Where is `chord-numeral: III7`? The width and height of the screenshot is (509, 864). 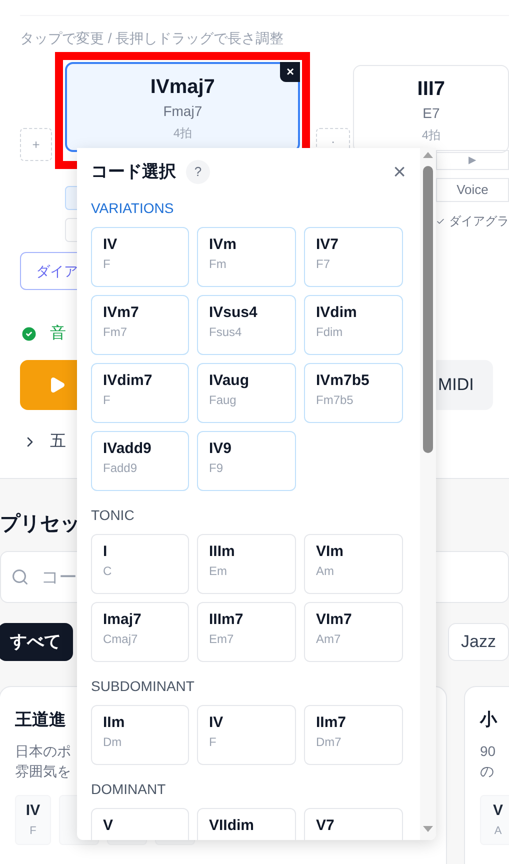
chord-numeral: III7 is located at coordinates (431, 89).